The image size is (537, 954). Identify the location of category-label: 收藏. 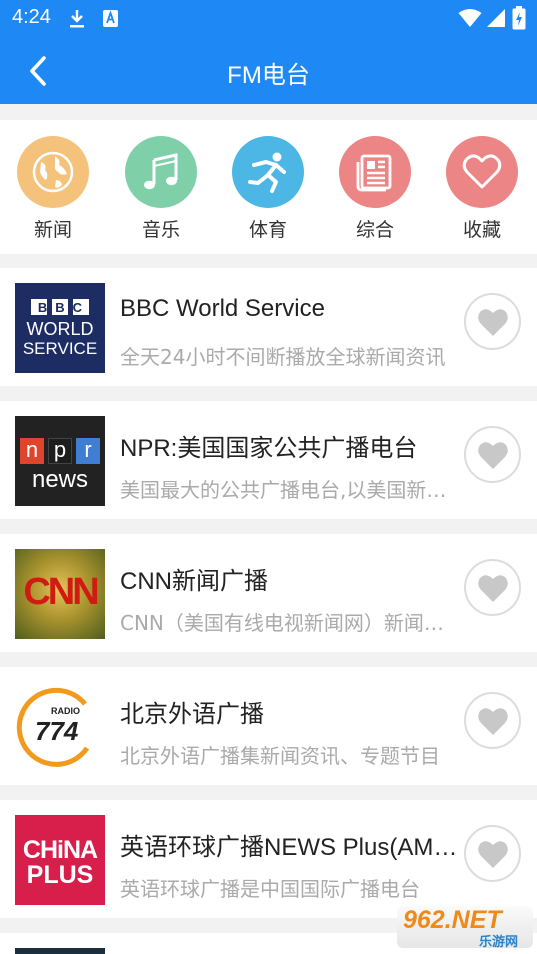
(481, 230).